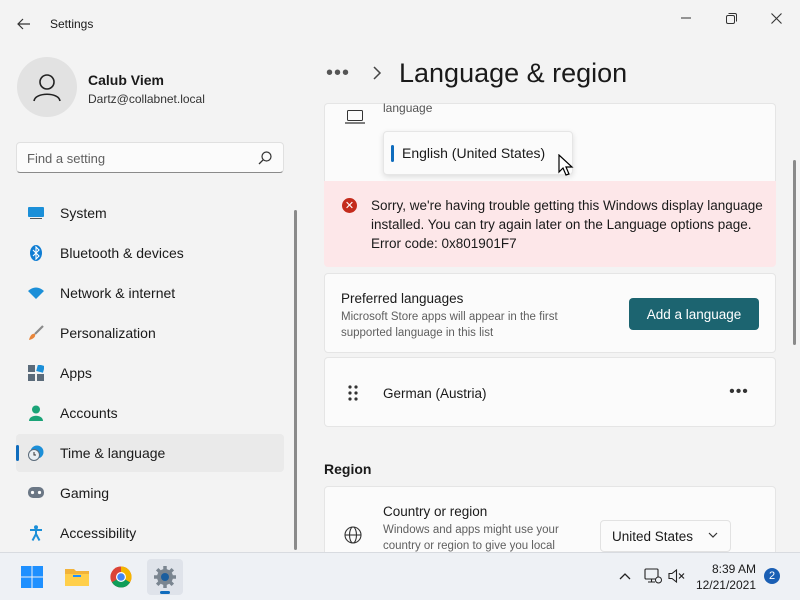  What do you see at coordinates (122, 253) in the screenshot?
I see `sidebar-item-label: Bluetooth & devices` at bounding box center [122, 253].